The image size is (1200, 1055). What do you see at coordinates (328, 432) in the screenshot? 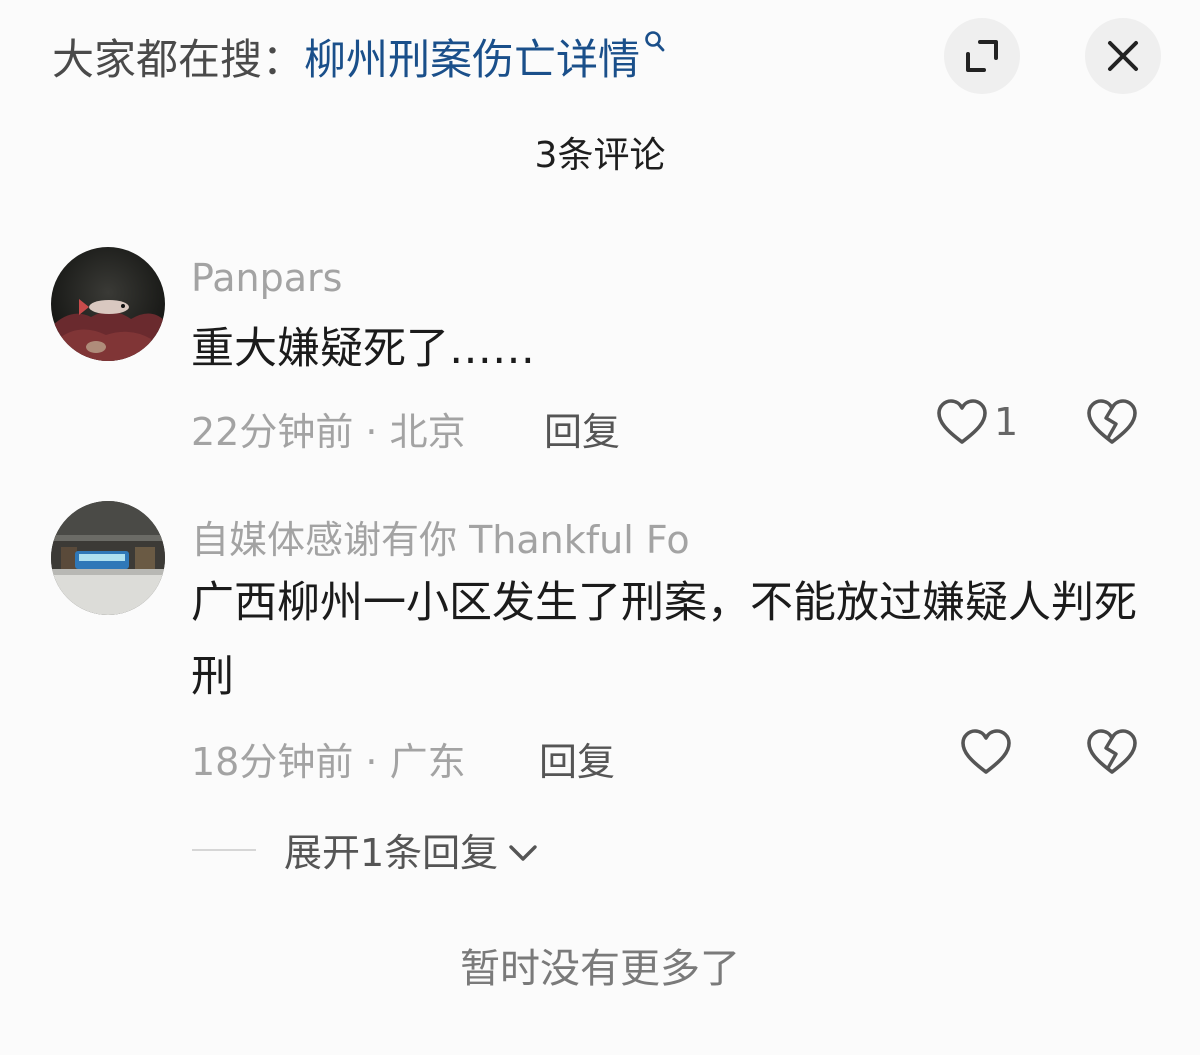
I see `comment-meta: 22分钟前 · 北京` at bounding box center [328, 432].